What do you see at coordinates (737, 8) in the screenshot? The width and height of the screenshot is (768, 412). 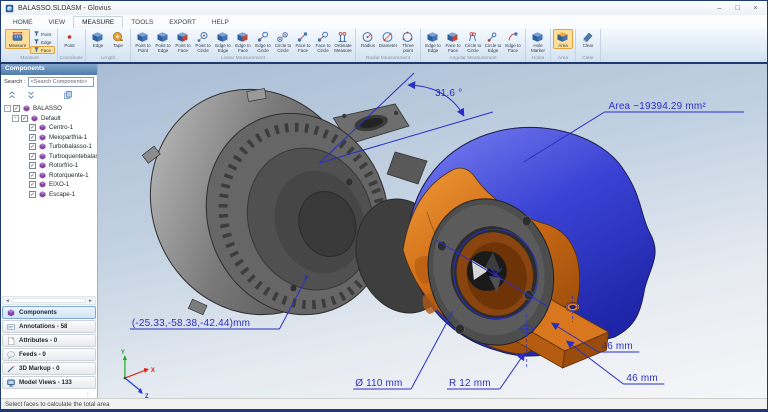 I see `maximize-button: □` at bounding box center [737, 8].